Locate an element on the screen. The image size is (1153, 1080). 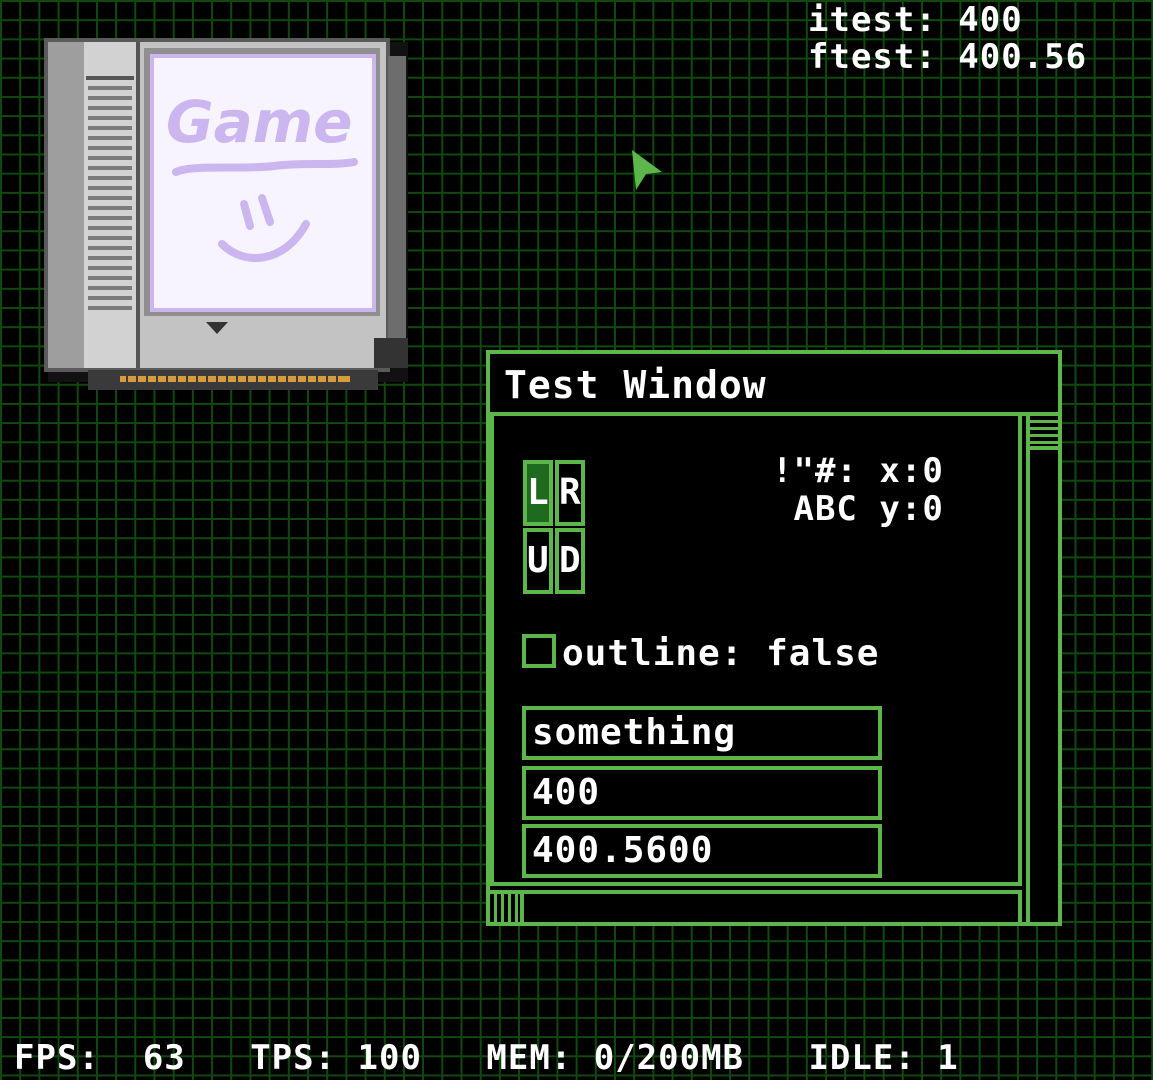
fps-readout: FPS: 63 is located at coordinates (100, 1058).